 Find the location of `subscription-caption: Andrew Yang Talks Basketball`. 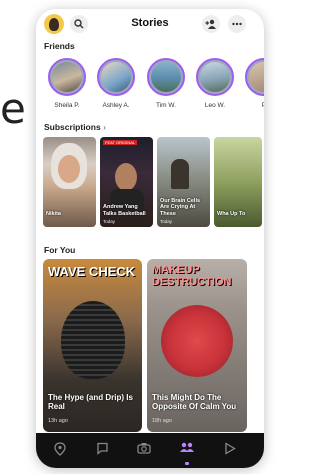

subscription-caption: Andrew Yang Talks Basketball is located at coordinates (124, 210).